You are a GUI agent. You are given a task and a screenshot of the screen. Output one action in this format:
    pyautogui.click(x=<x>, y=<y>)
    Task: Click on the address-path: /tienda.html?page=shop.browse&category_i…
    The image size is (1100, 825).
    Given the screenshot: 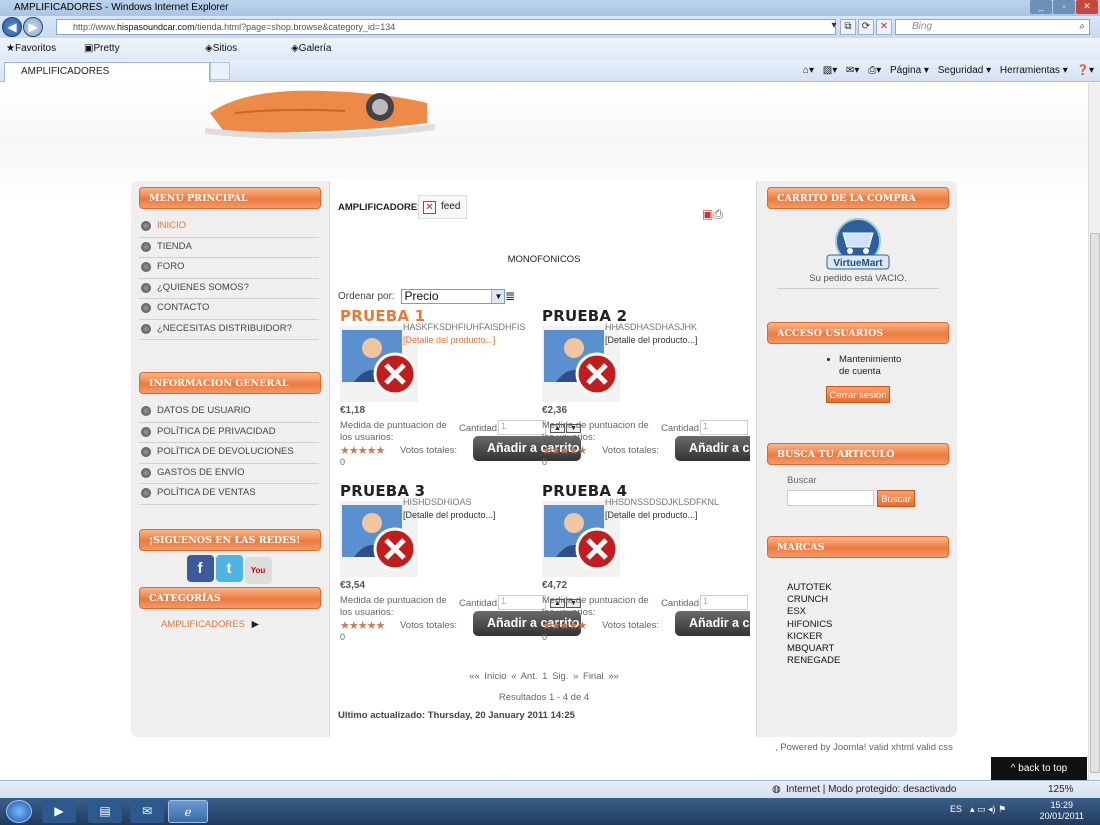 What is the action you would take?
    pyautogui.click(x=295, y=27)
    